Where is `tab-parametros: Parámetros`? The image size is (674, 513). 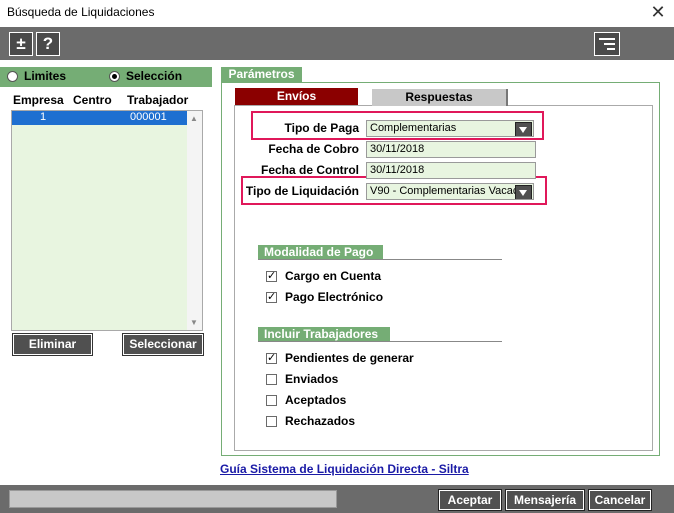 tab-parametros: Parámetros is located at coordinates (261, 75).